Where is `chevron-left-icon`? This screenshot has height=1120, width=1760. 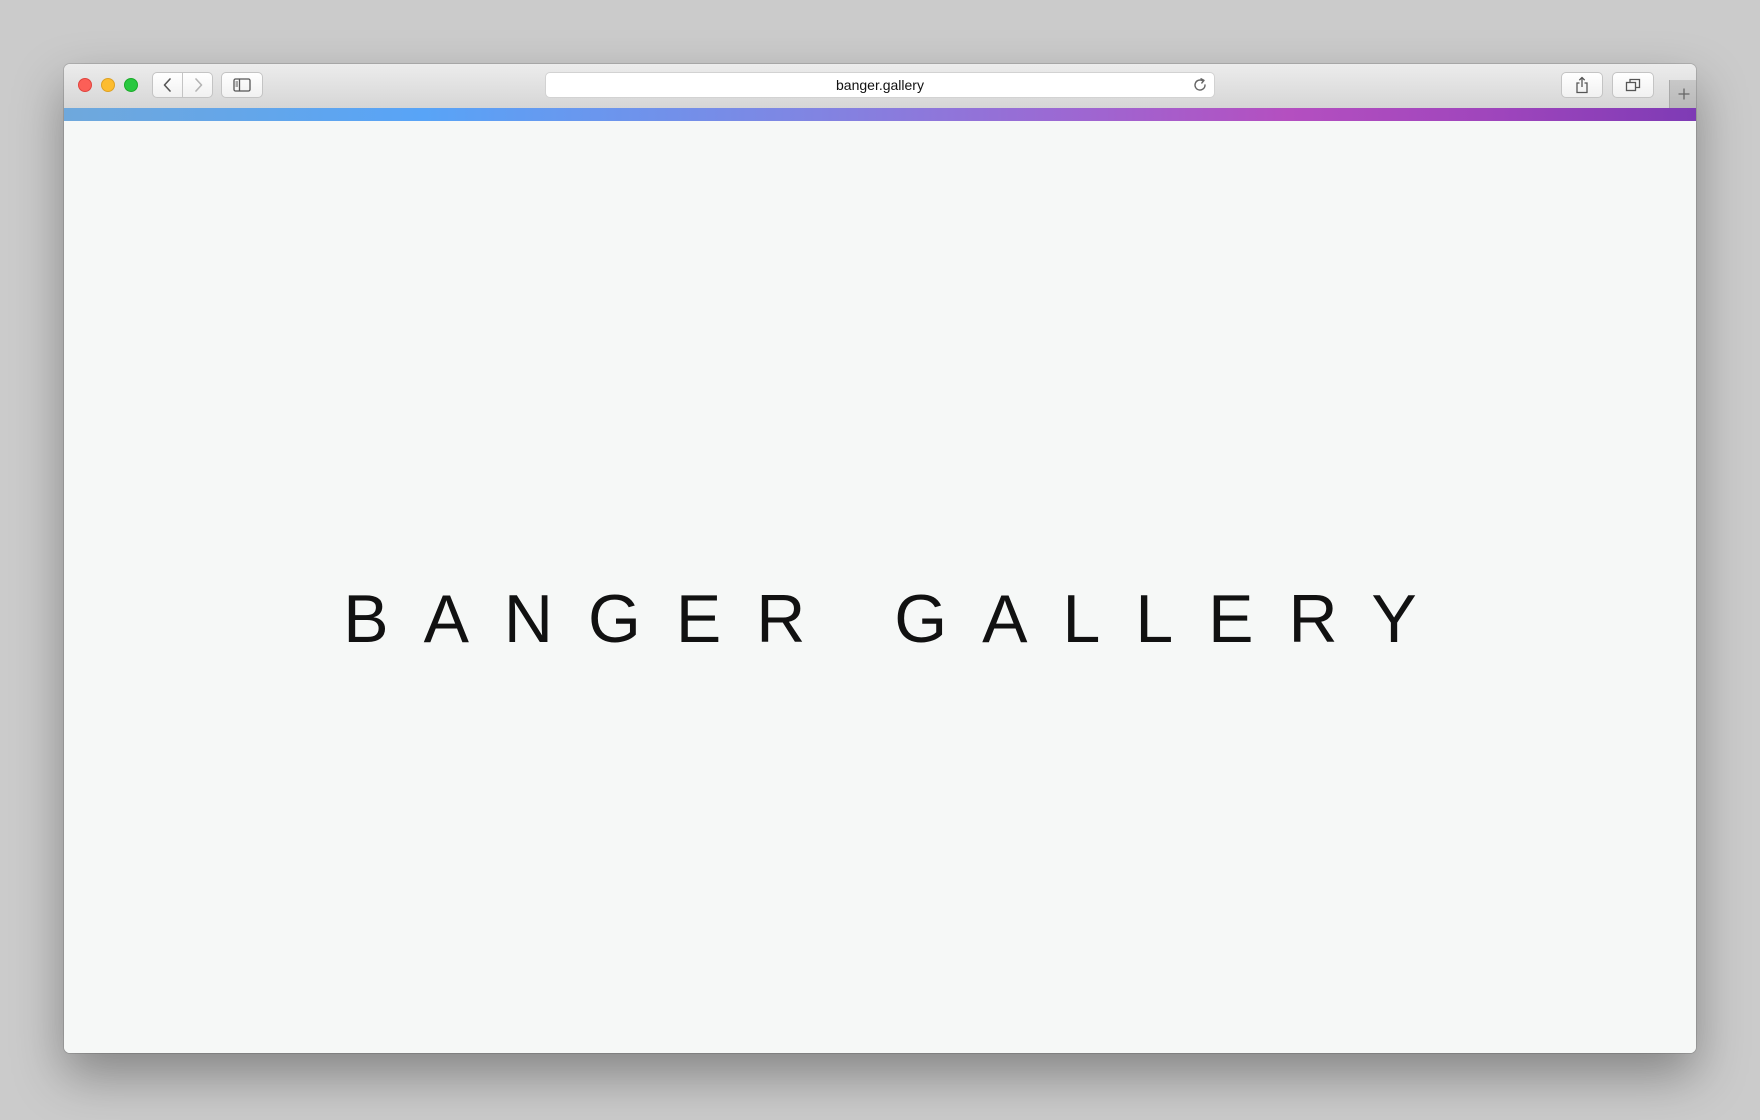 chevron-left-icon is located at coordinates (167, 85).